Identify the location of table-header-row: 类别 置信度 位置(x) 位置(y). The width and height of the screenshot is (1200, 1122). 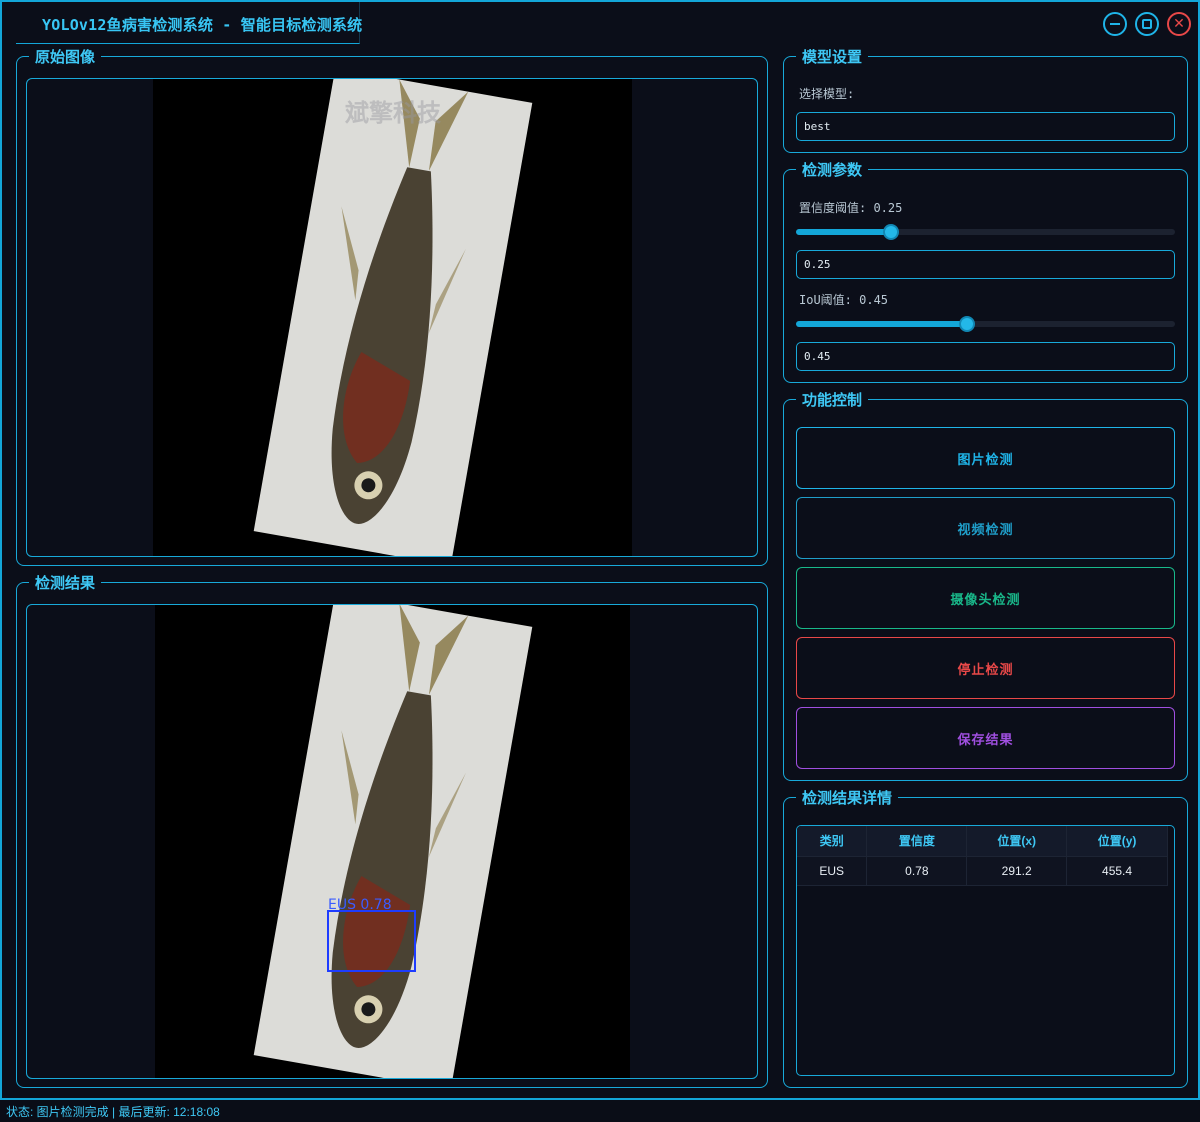
(982, 841).